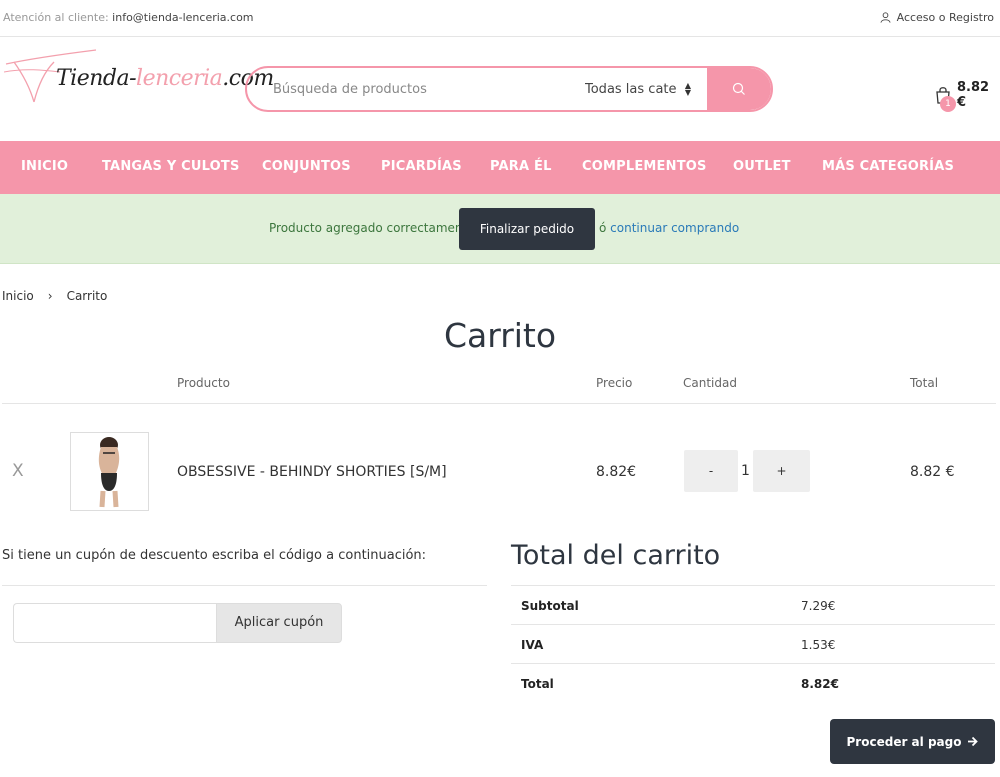  Describe the element at coordinates (818, 606) in the screenshot. I see `subtotal-value: 7.29€` at that location.